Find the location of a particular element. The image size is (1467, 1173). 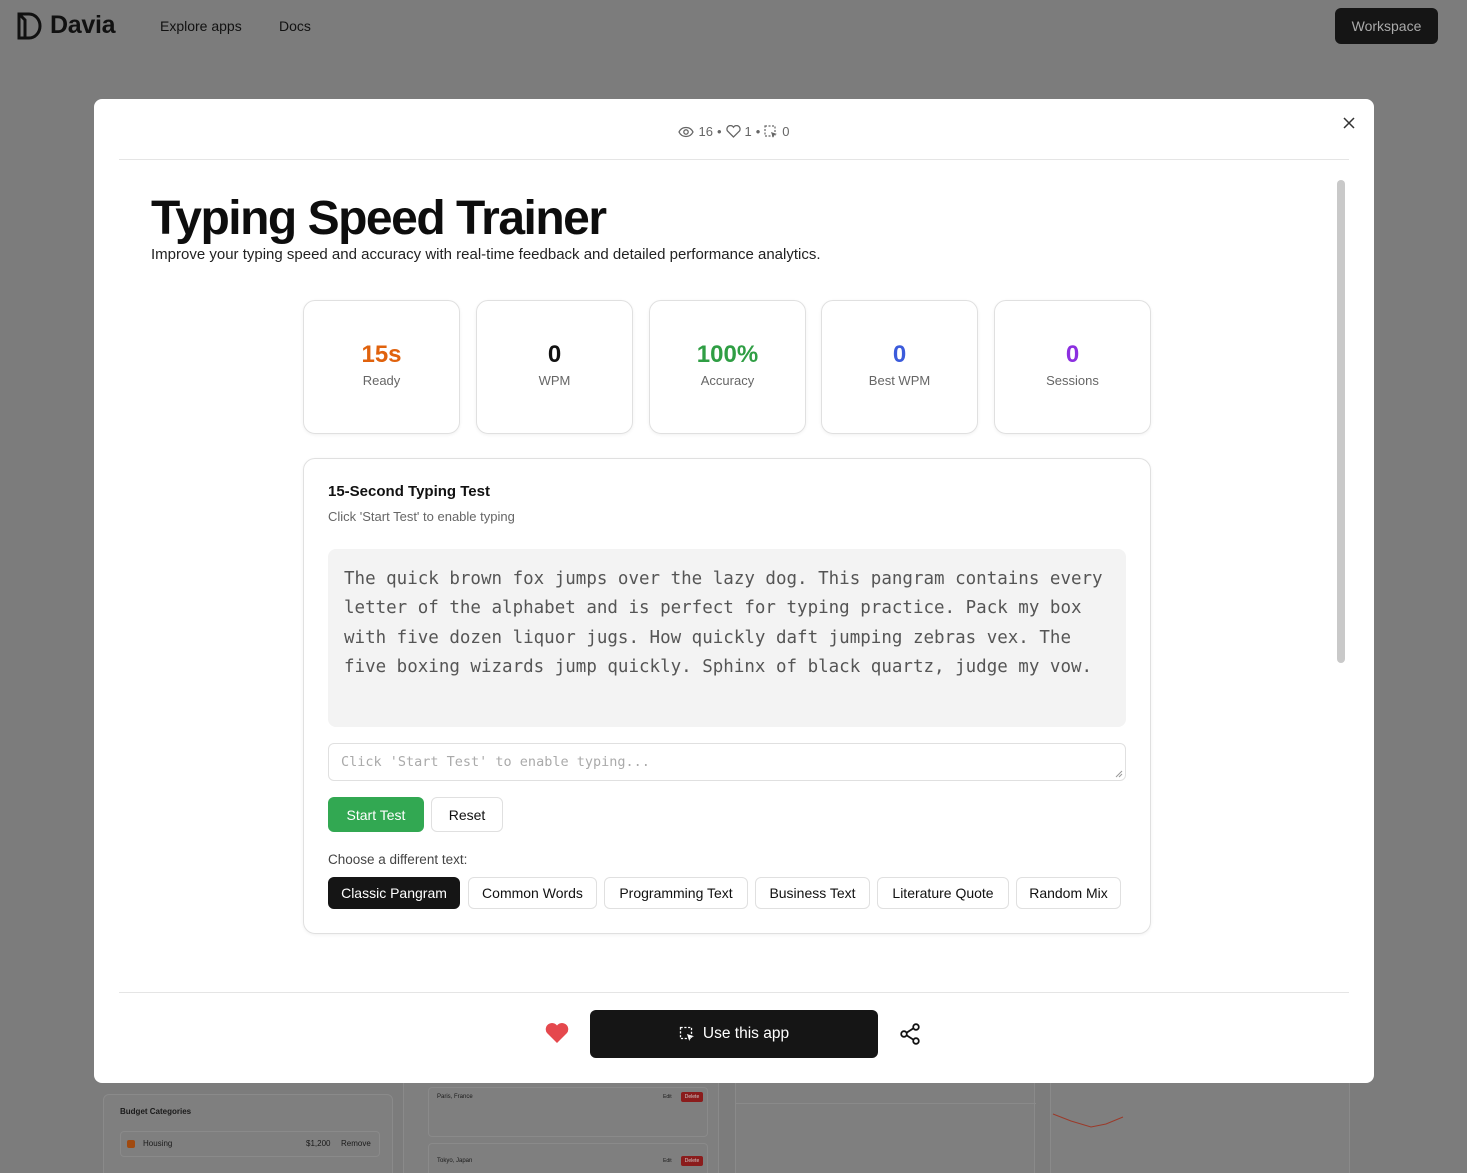

bg-chart-card is located at coordinates (1200, 1125).